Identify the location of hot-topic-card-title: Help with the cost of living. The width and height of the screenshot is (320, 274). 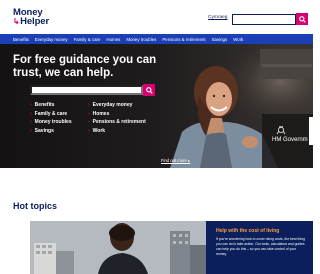
(261, 231).